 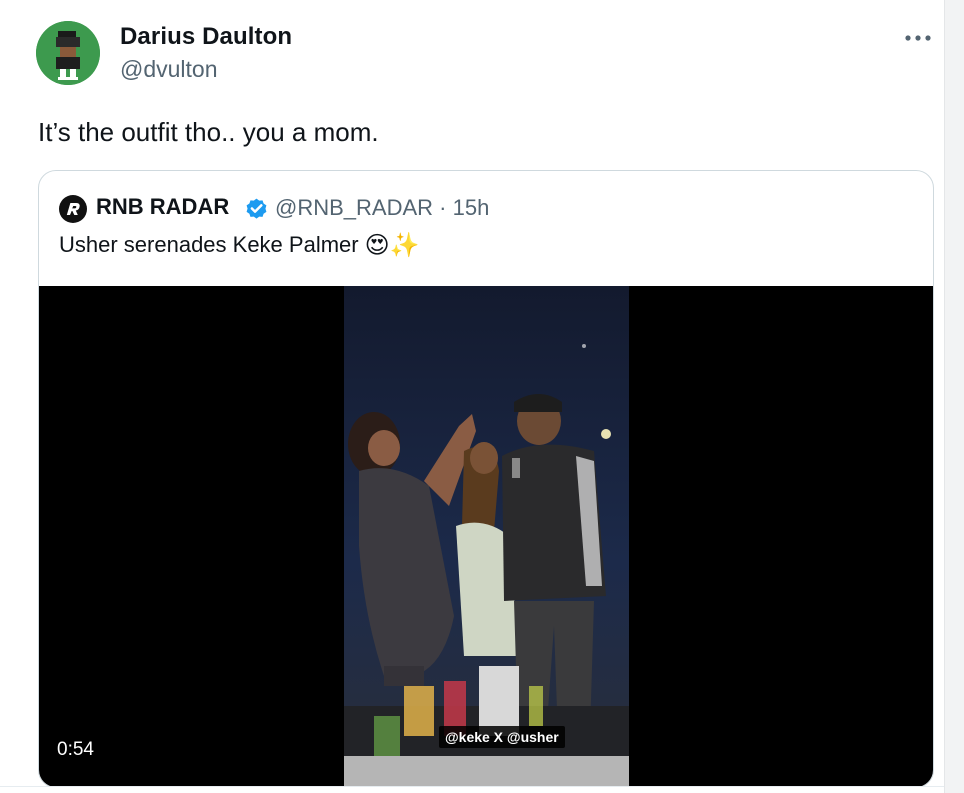 I want to click on rnb-radar-logo-icon, so click(x=73, y=209).